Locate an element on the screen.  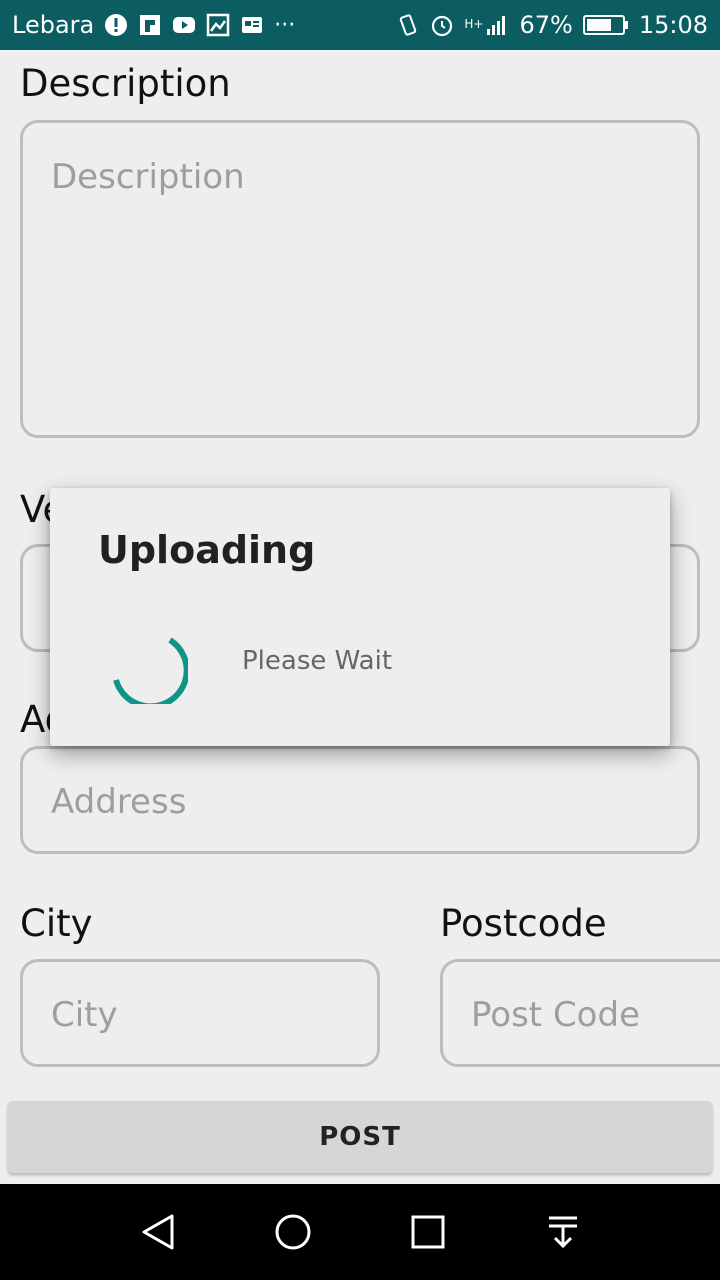
progress-spinner-icon is located at coordinates (150, 670).